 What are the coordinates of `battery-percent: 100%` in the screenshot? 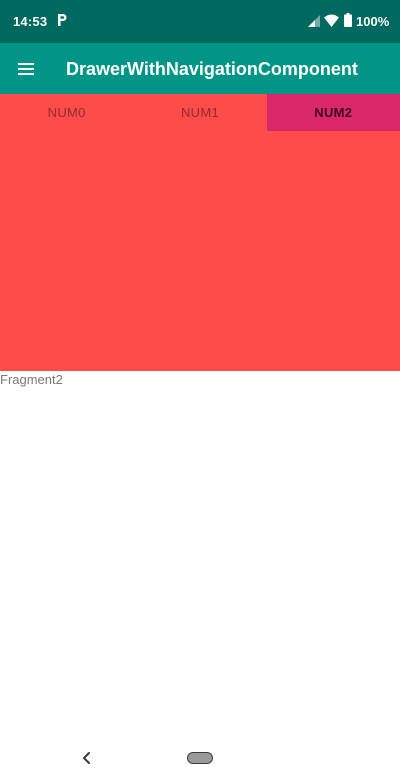 It's located at (373, 21).